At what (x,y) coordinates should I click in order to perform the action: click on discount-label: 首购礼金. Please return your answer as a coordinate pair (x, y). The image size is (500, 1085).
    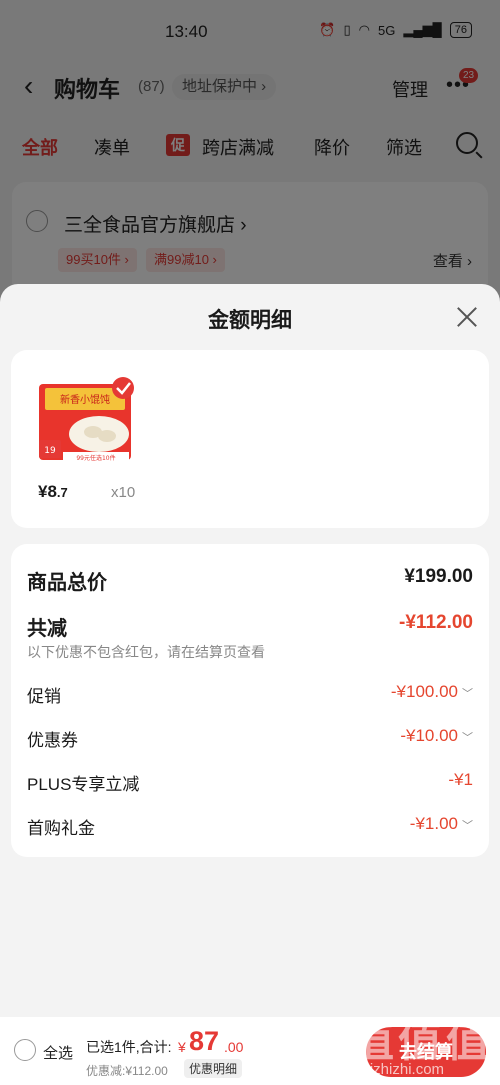
    Looking at the image, I should click on (61, 828).